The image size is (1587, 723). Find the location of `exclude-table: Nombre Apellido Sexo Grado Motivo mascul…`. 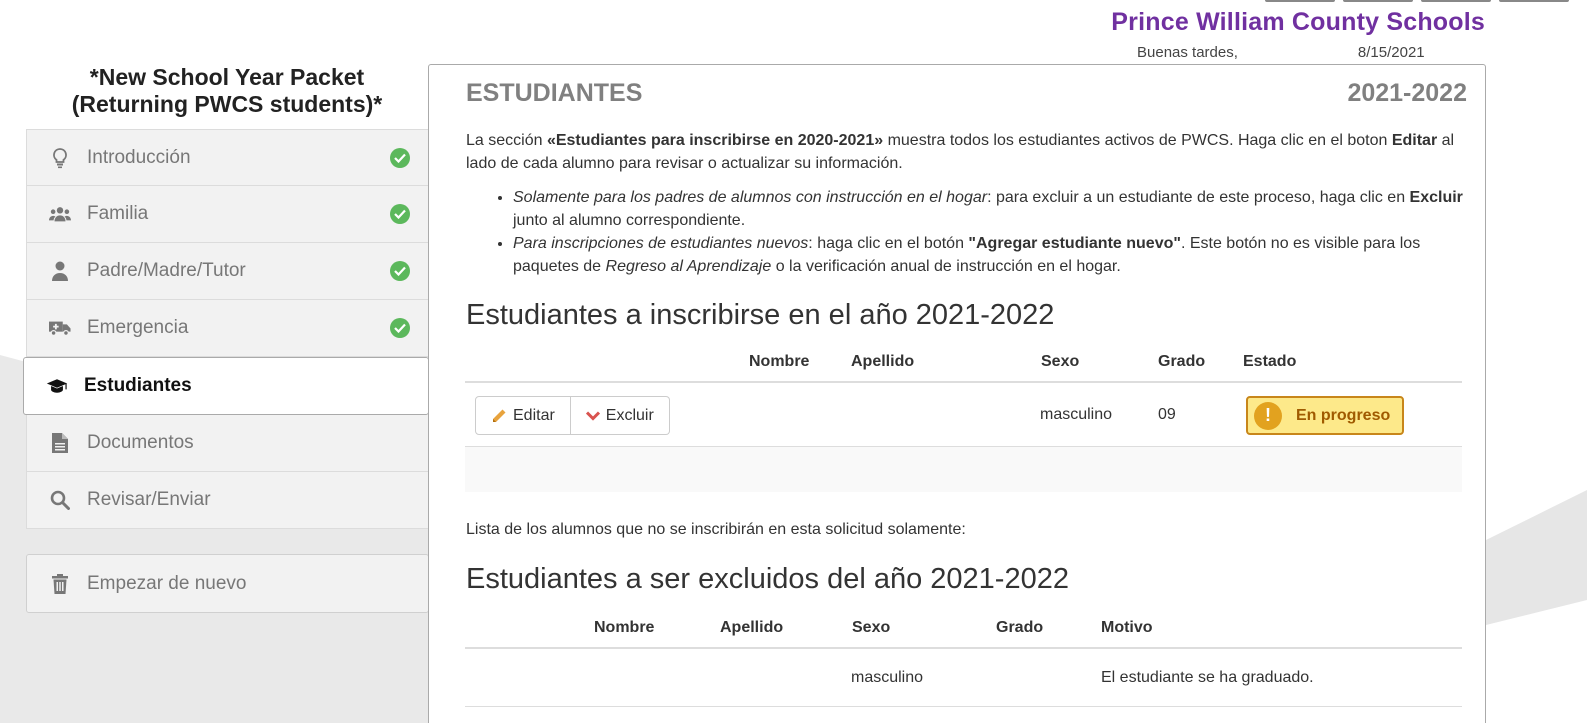

exclude-table: Nombre Apellido Sexo Grado Motivo mascul… is located at coordinates (963, 658).